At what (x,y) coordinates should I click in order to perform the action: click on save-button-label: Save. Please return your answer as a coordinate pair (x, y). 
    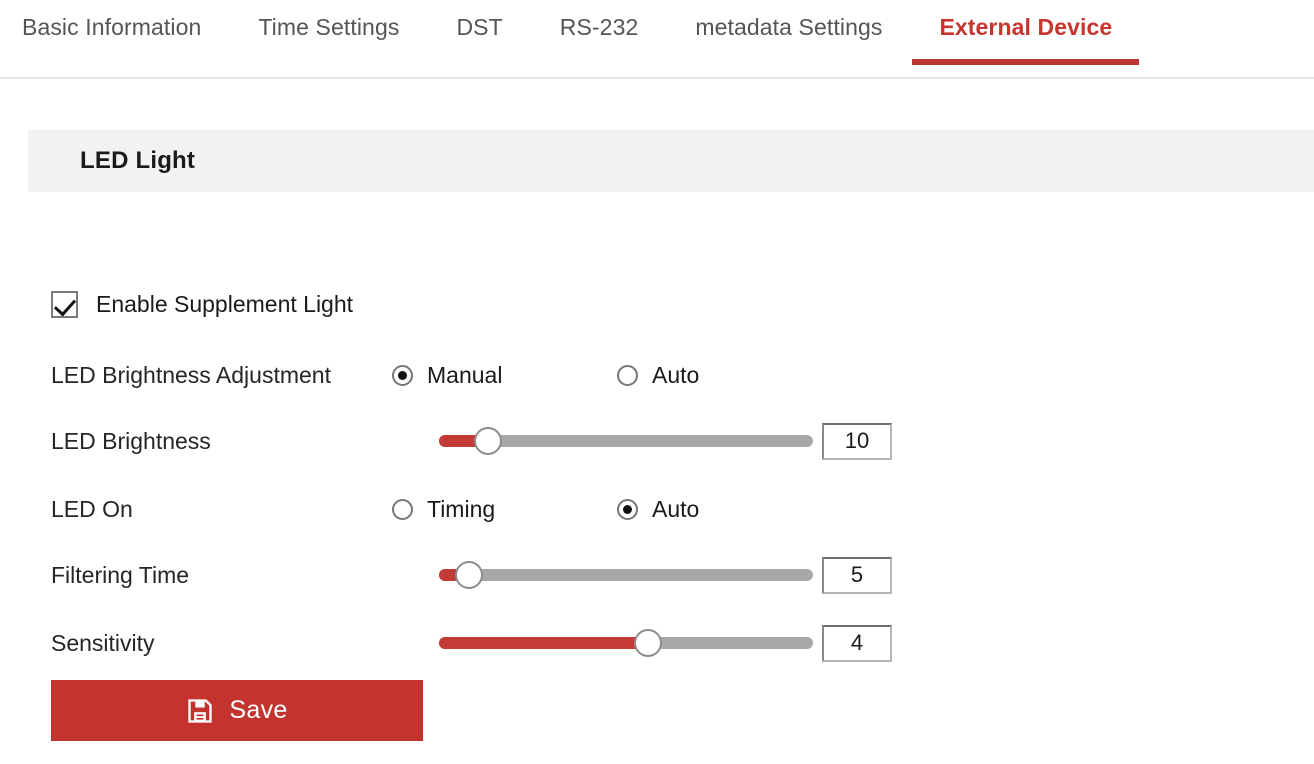
    Looking at the image, I should click on (258, 710).